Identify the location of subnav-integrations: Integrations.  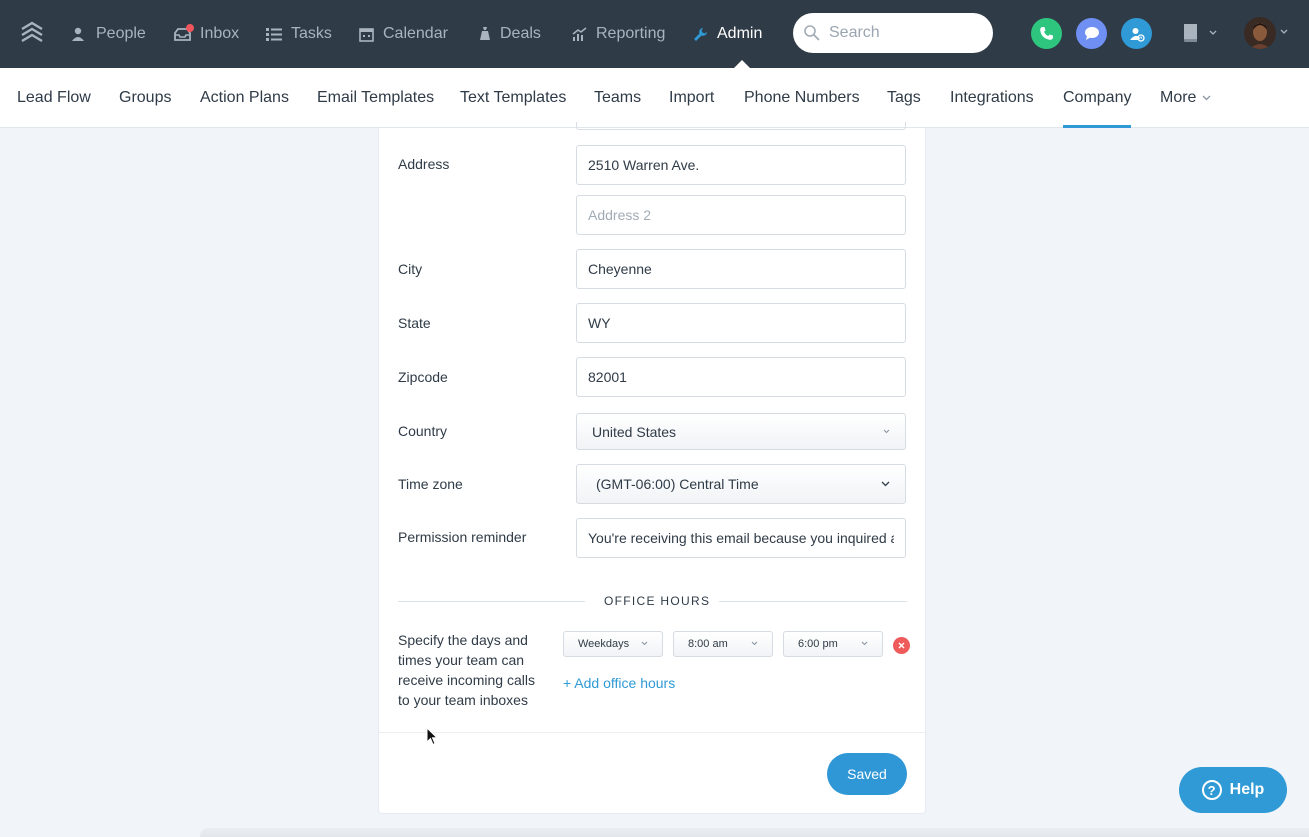
(992, 98).